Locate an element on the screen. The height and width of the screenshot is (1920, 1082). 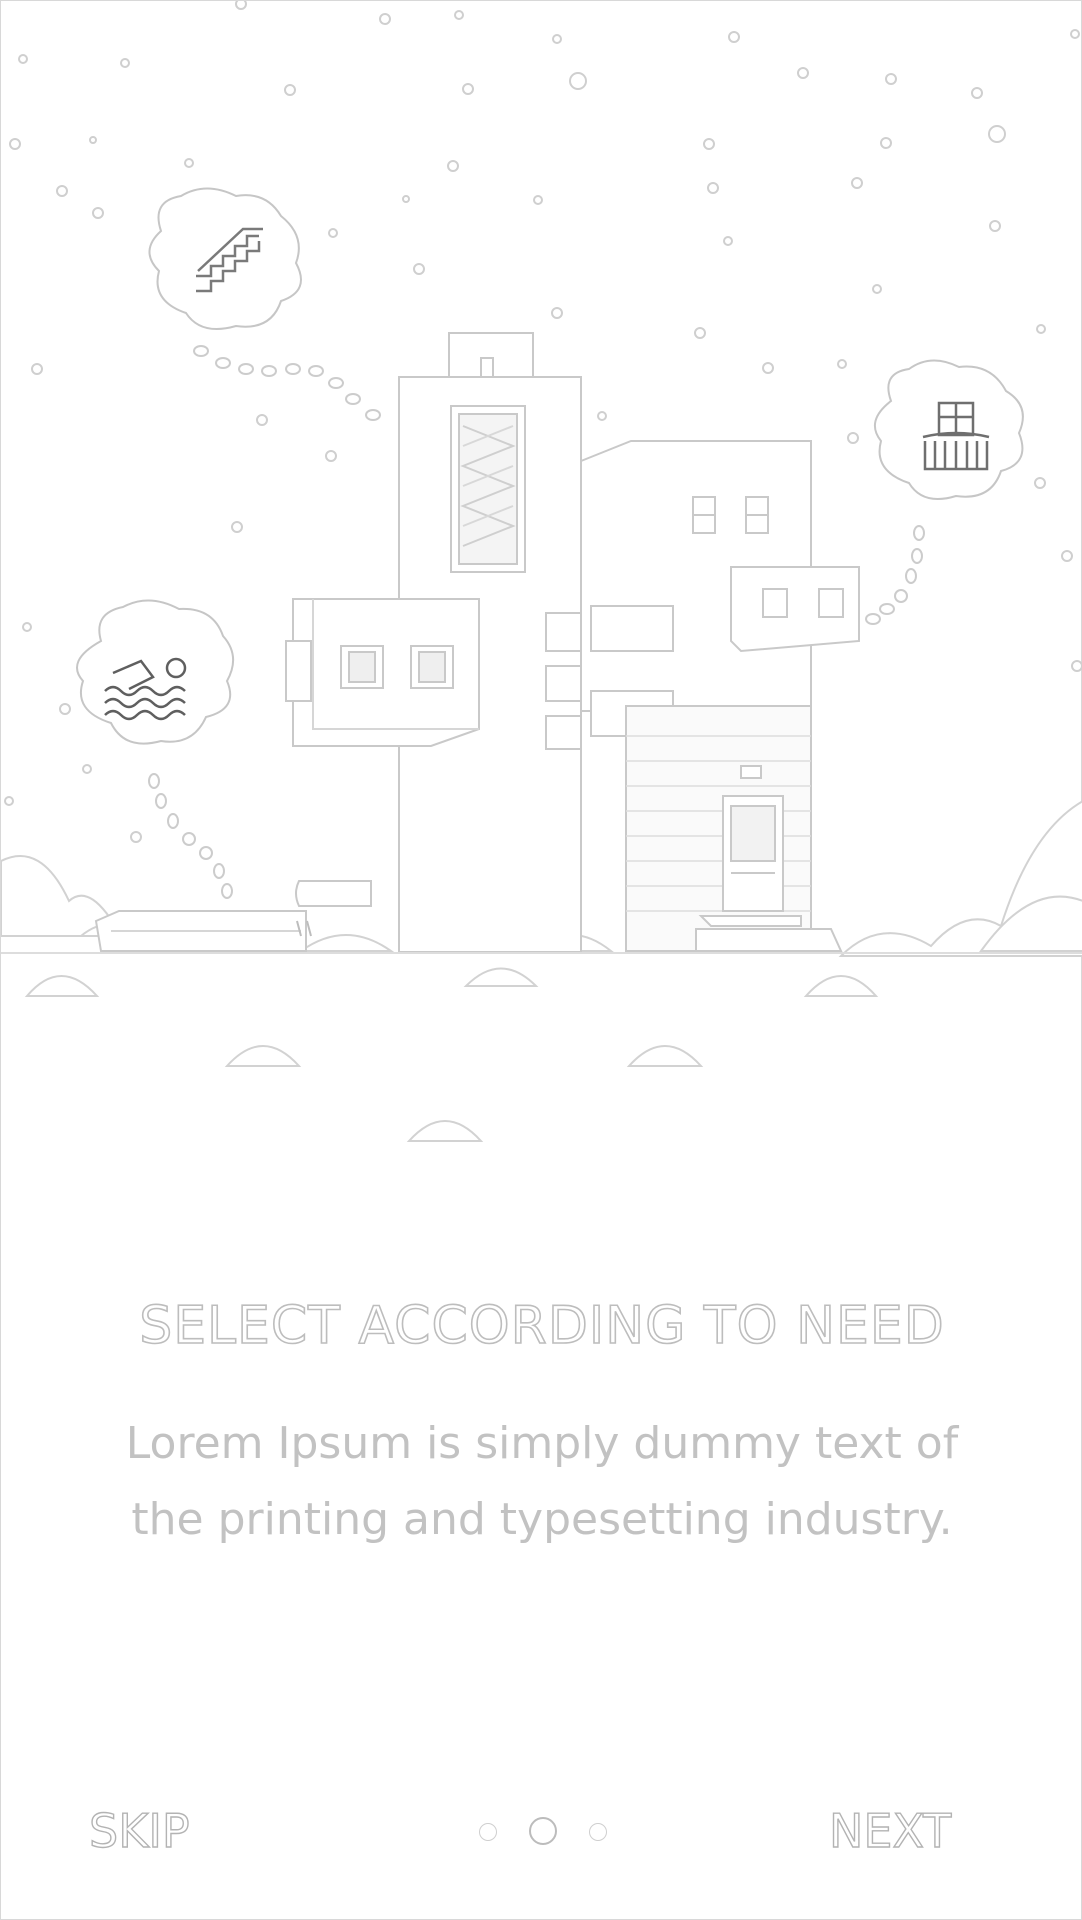
onboarding-footer: SKIP NEXT is located at coordinates (541, 1831).